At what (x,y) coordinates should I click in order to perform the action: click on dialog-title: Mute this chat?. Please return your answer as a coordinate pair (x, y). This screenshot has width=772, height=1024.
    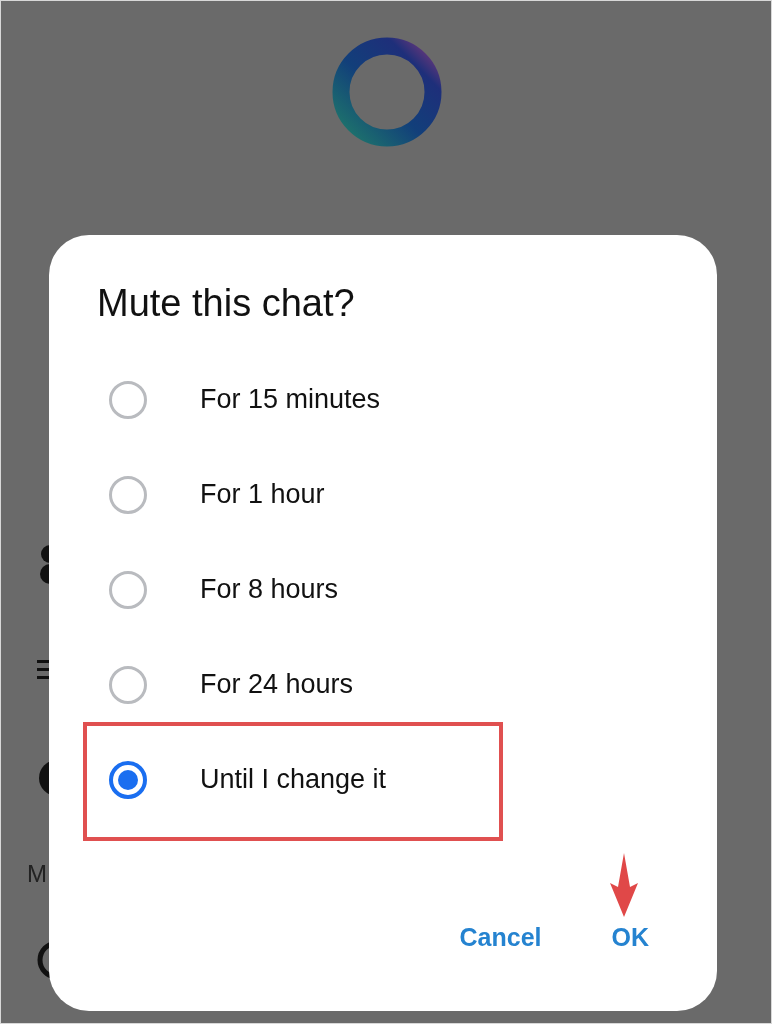
    Looking at the image, I should click on (226, 303).